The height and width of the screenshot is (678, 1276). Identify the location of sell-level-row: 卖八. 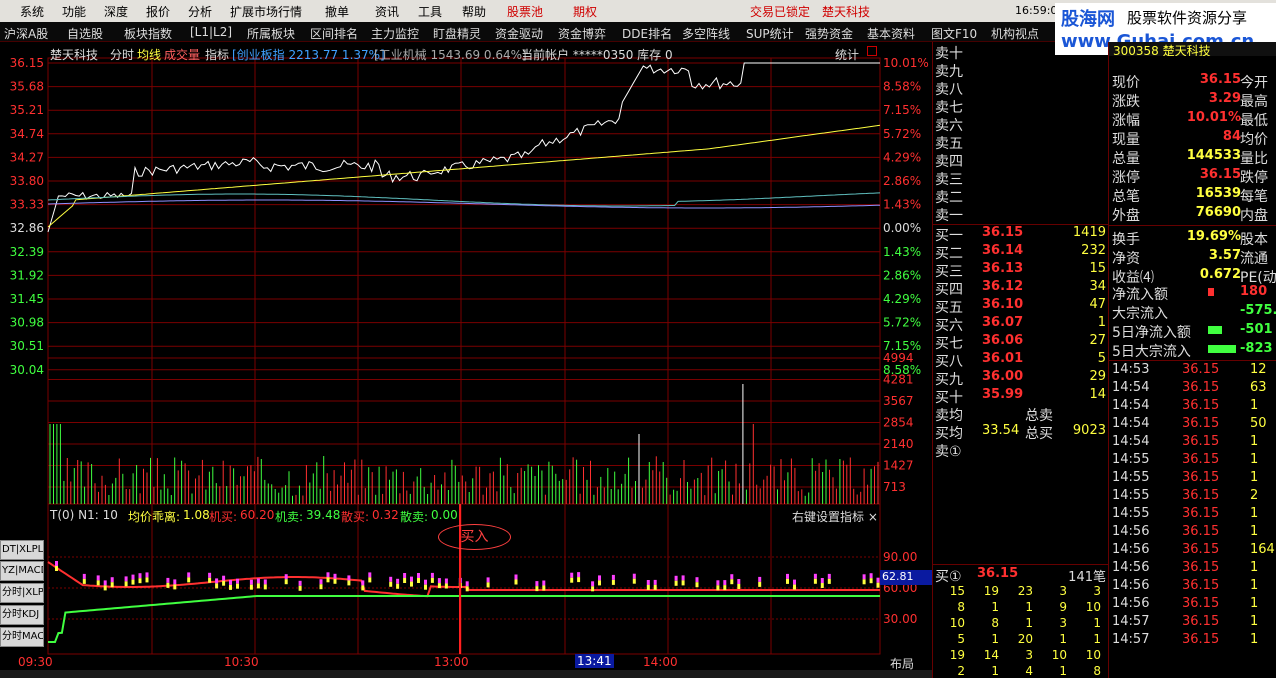
(1021, 88).